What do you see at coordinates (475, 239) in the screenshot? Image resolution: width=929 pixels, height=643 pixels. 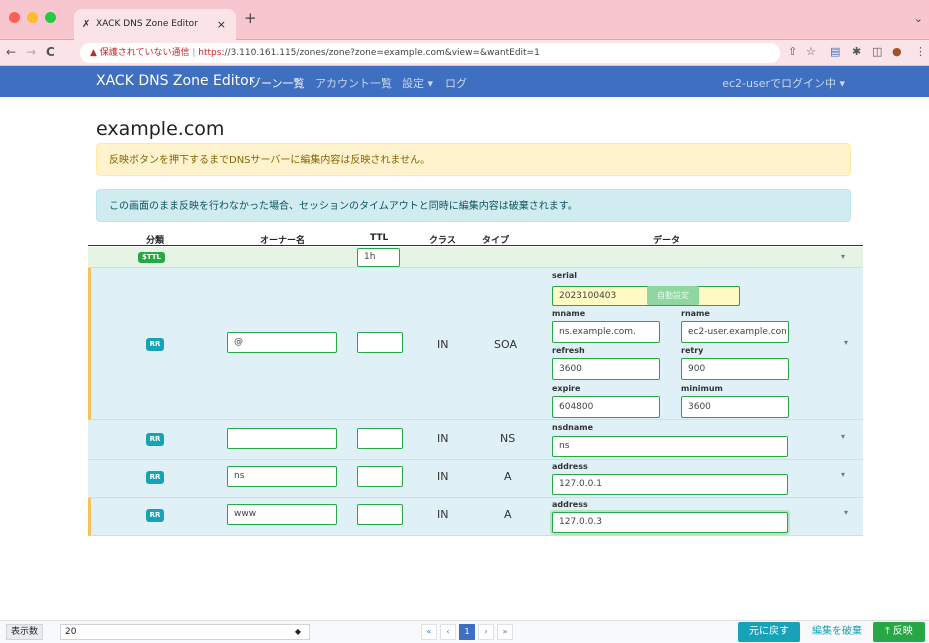 I see `table-header: 分類 オーナー名 TTL クラス タイプ データ` at bounding box center [475, 239].